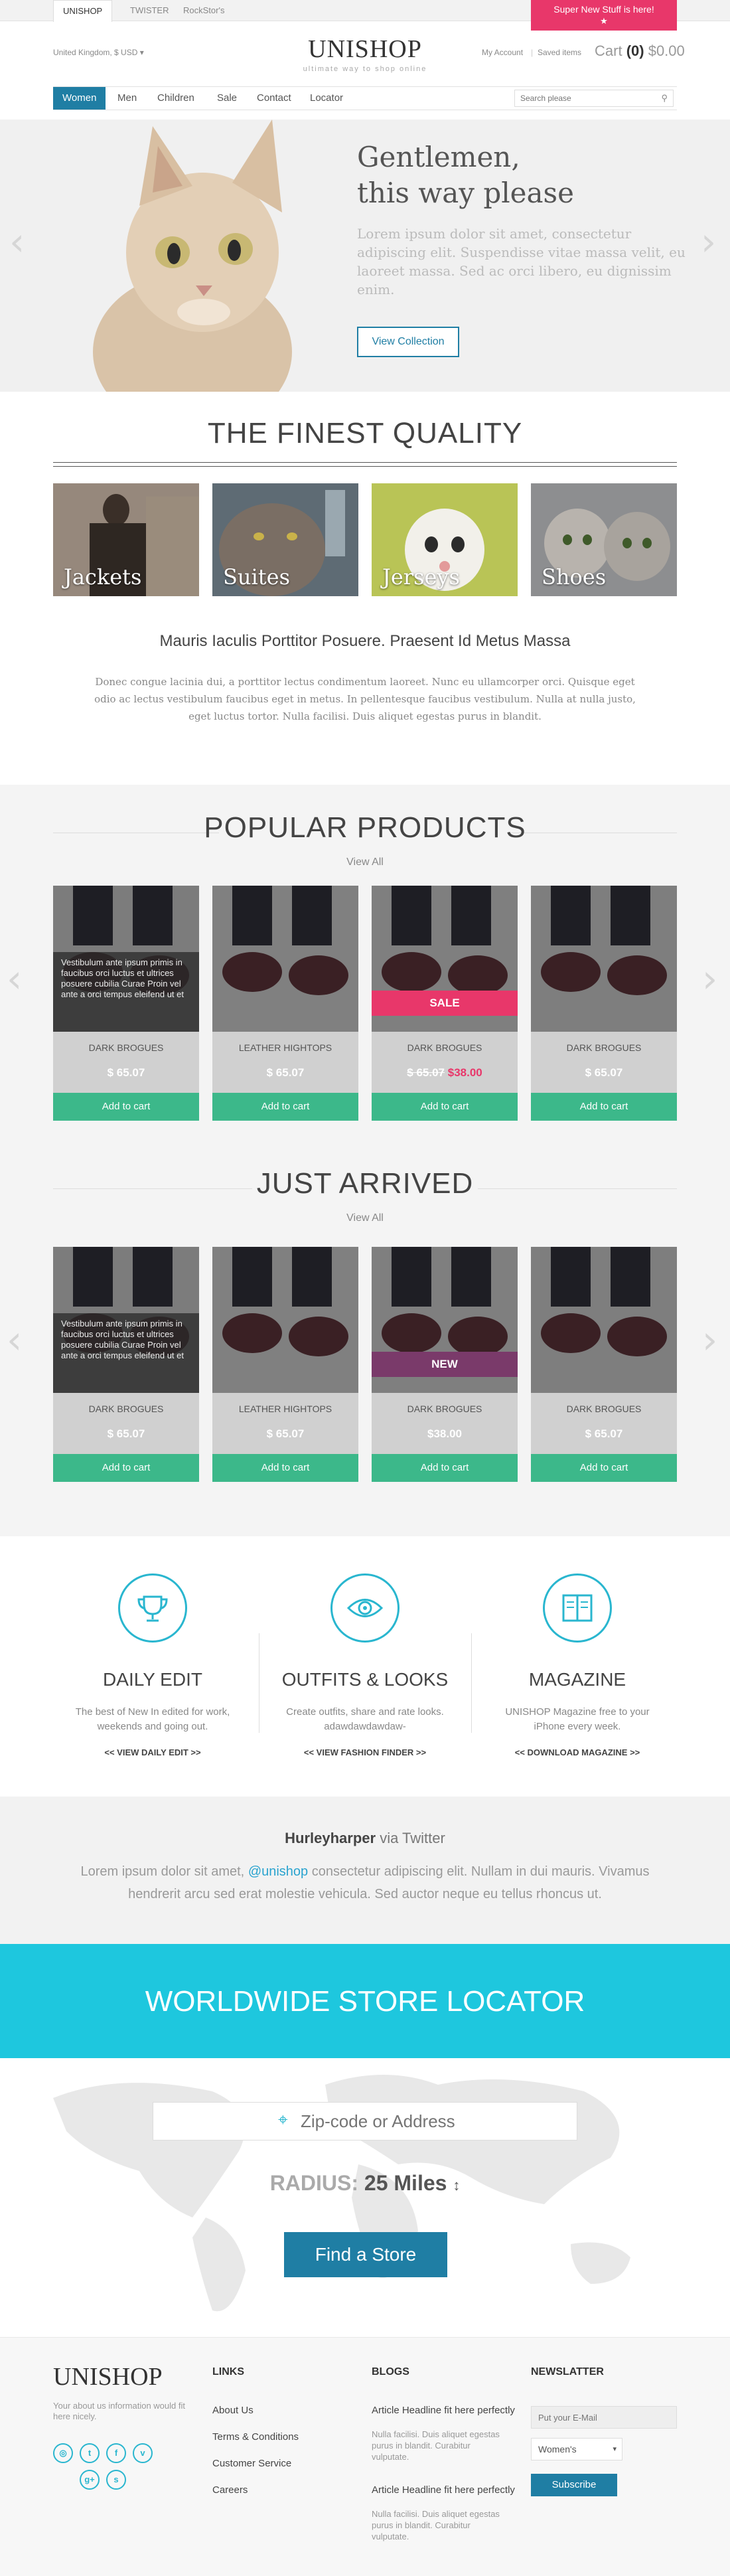  What do you see at coordinates (640, 51) in the screenshot?
I see `cart-link: Cart (0) $0.00` at bounding box center [640, 51].